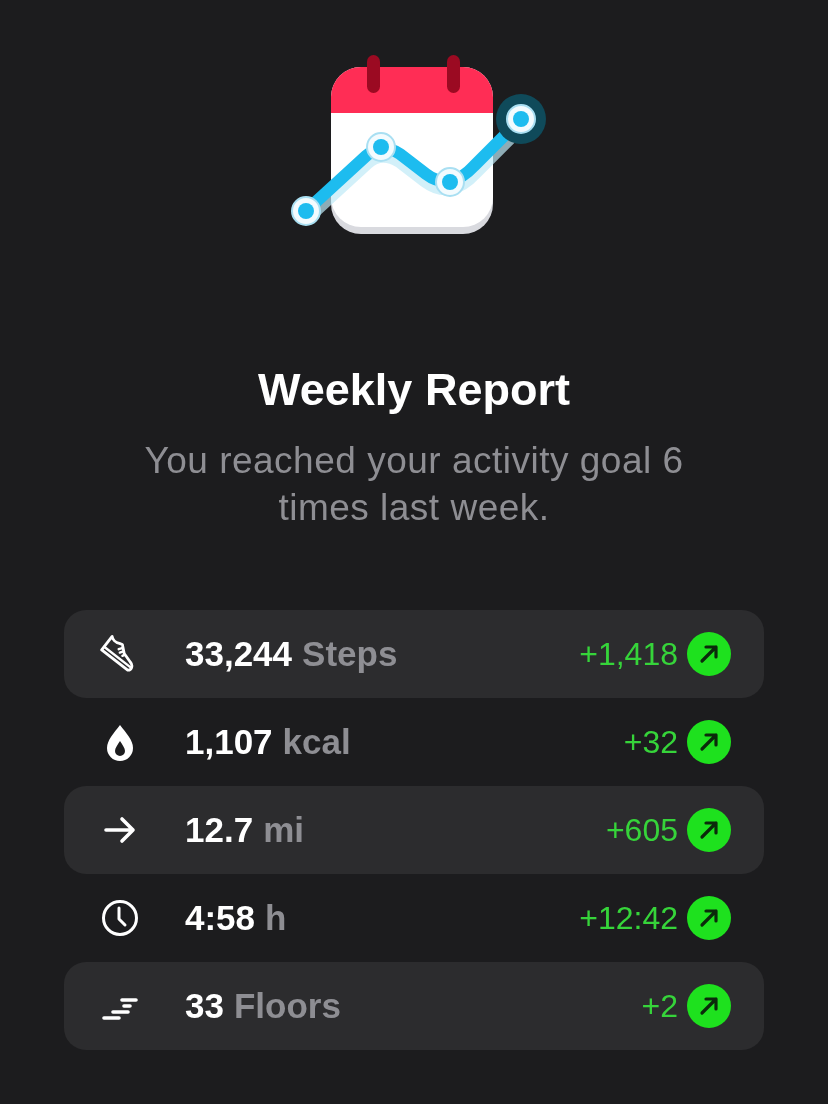 The height and width of the screenshot is (1104, 828). What do you see at coordinates (239, 654) in the screenshot?
I see `metric-value: 33,244` at bounding box center [239, 654].